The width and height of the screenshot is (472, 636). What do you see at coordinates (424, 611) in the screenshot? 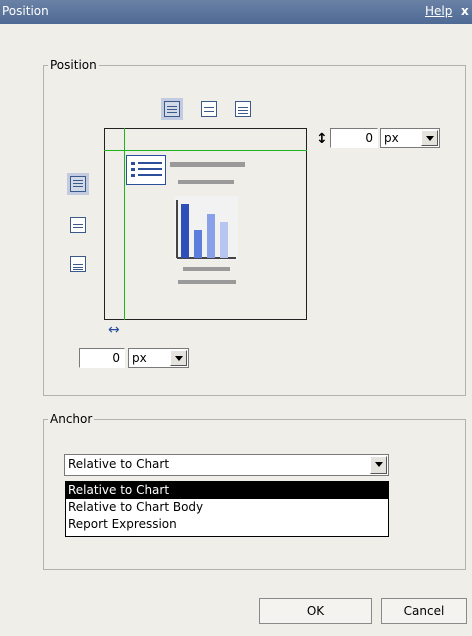
I see `cancel-button: Cancel` at bounding box center [424, 611].